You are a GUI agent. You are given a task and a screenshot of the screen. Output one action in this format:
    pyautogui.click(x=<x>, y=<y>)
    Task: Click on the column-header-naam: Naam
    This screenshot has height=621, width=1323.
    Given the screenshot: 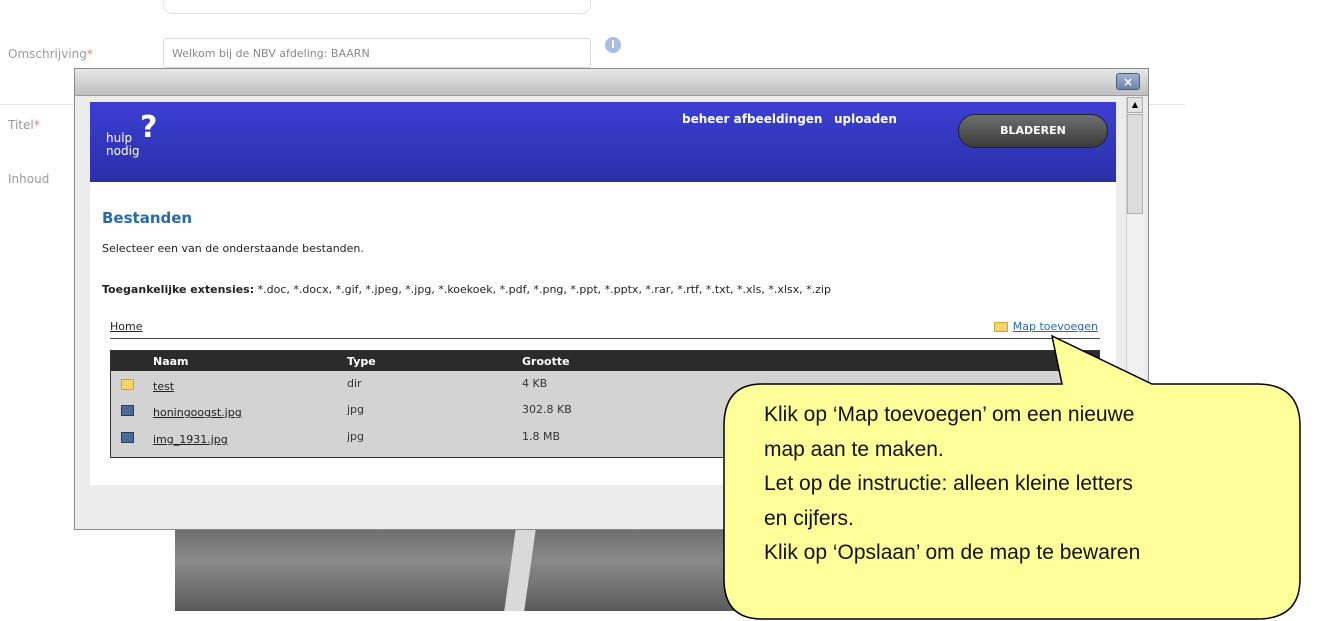 What is the action you would take?
    pyautogui.click(x=171, y=361)
    